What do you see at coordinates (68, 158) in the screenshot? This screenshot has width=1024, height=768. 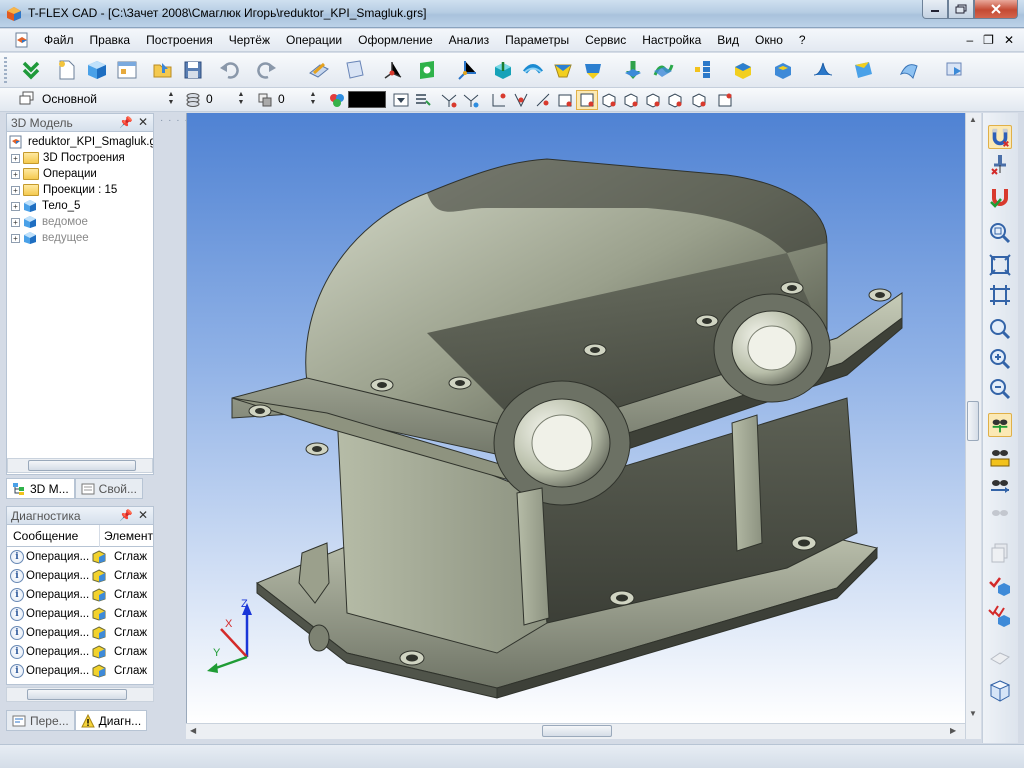 I see `tree-row-3d-constructions: + 3D Построения` at bounding box center [68, 158].